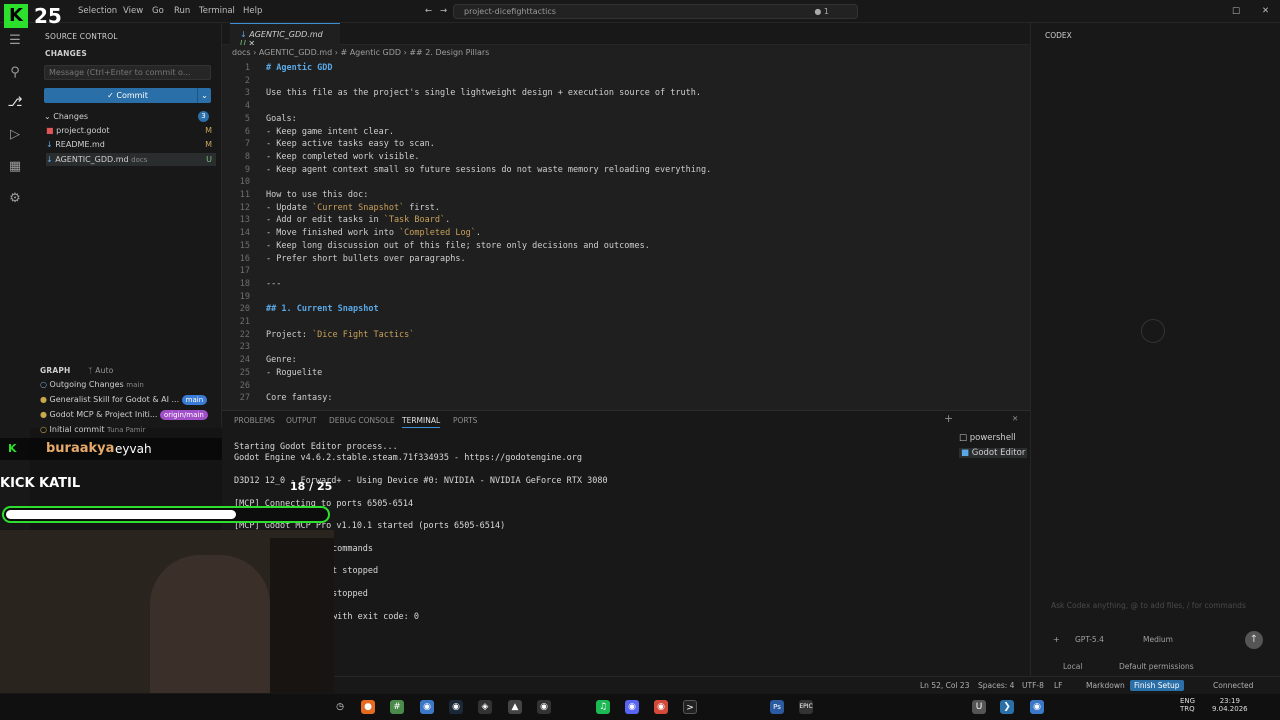 This screenshot has width=1280, height=720. Describe the element at coordinates (1265, 11) in the screenshot. I see `close-window-icon: ✕` at that location.